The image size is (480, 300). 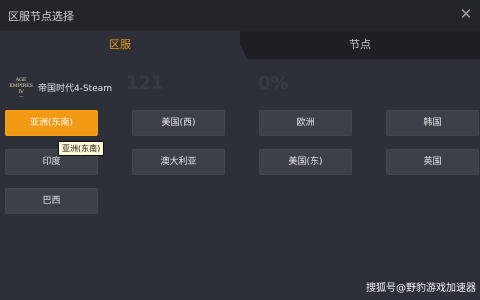 I want to click on server-button-europe: 欧洲, so click(x=305, y=123).